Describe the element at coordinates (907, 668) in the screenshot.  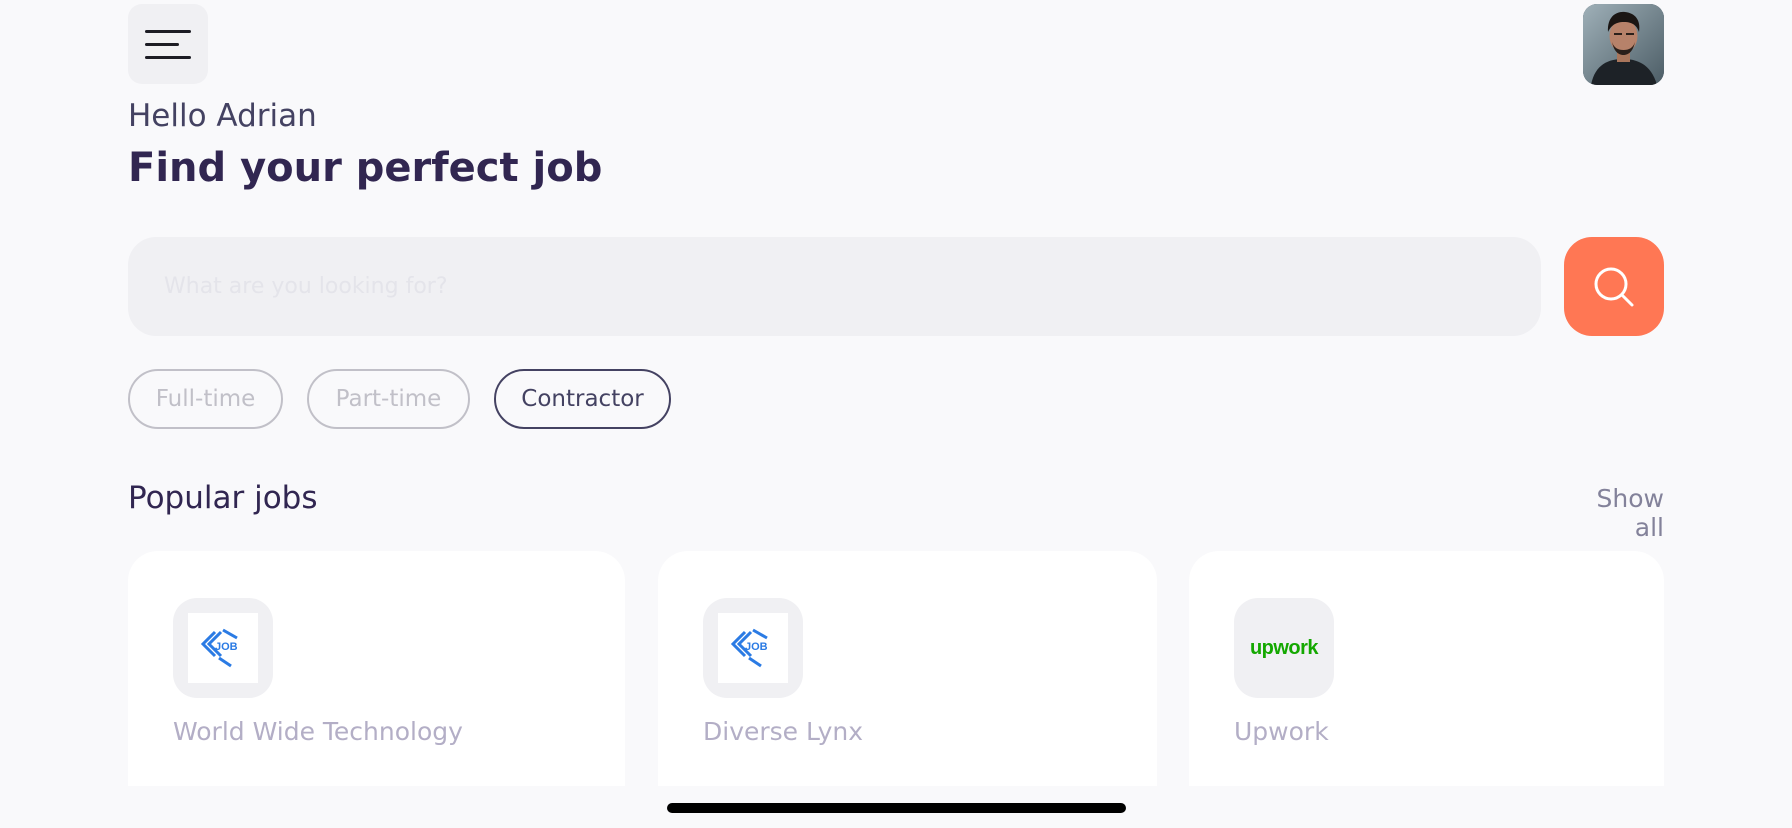
I see `job-card: JOB Diverse Lynx` at that location.